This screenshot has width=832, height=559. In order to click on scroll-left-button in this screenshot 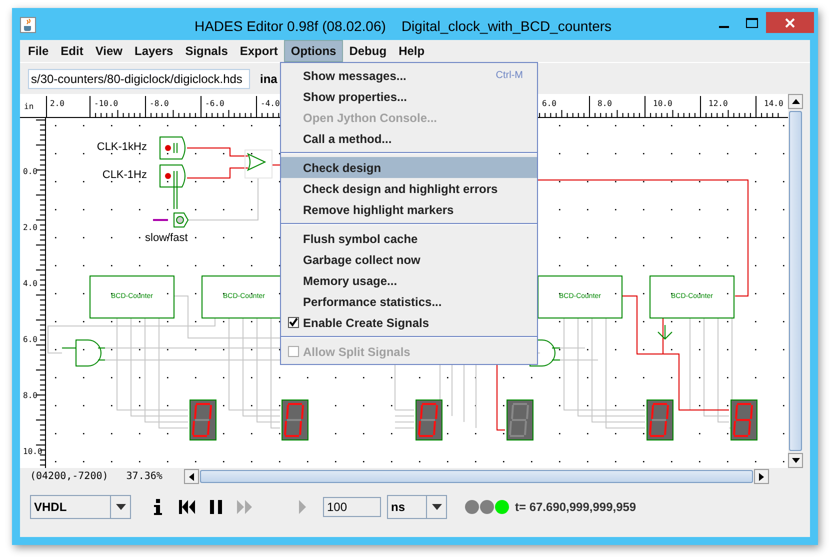, I will do `click(192, 476)`.